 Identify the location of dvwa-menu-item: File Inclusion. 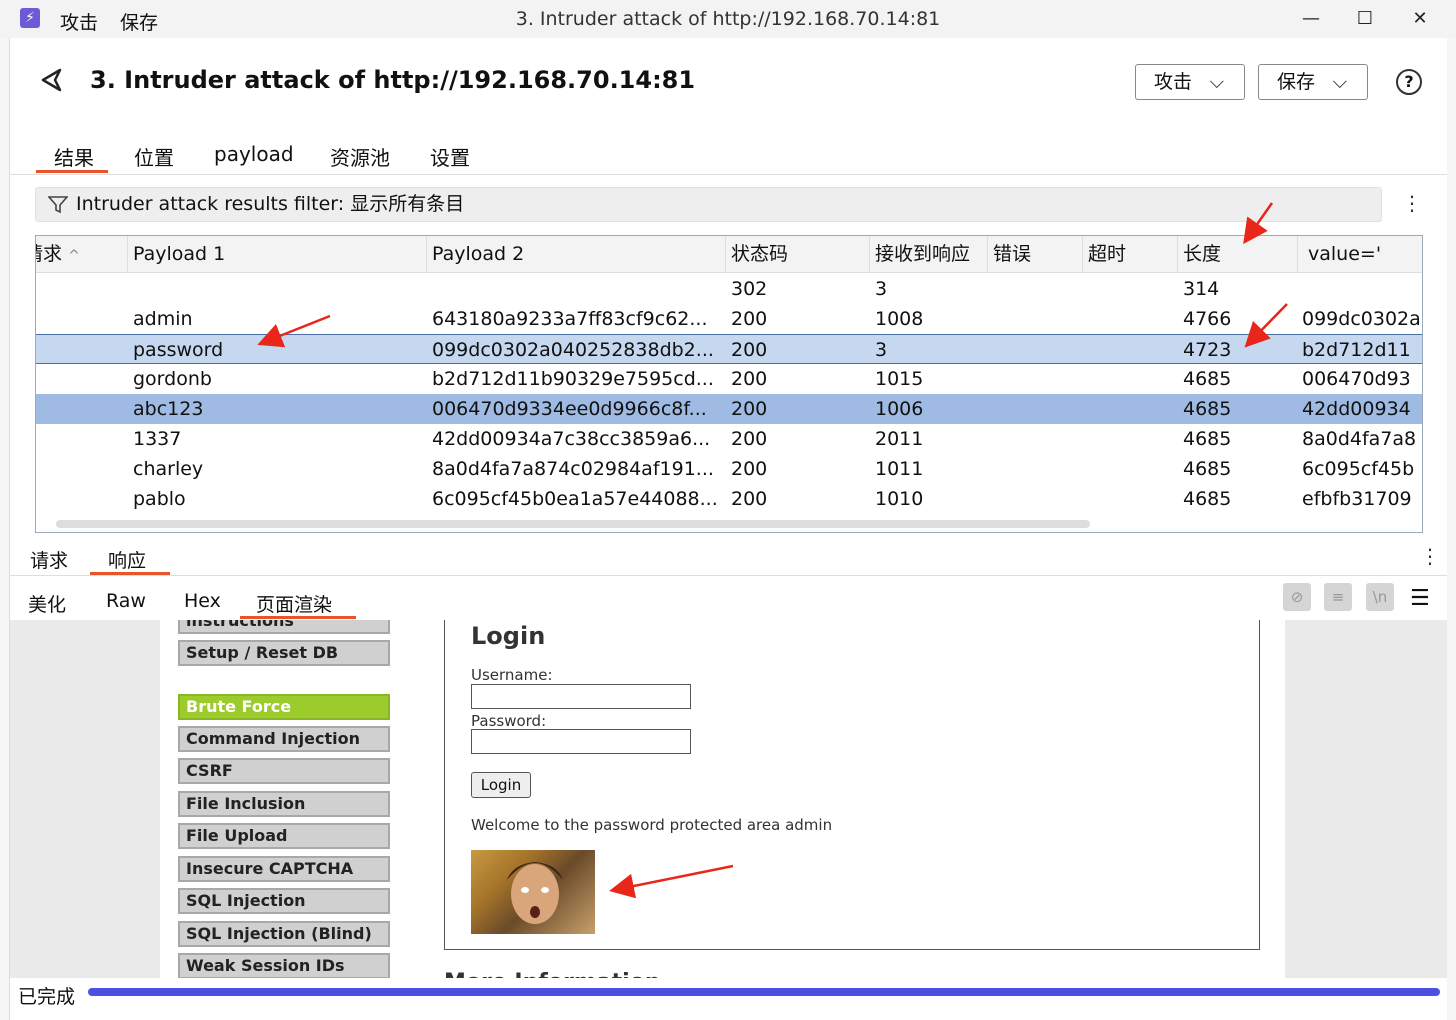
(284, 804).